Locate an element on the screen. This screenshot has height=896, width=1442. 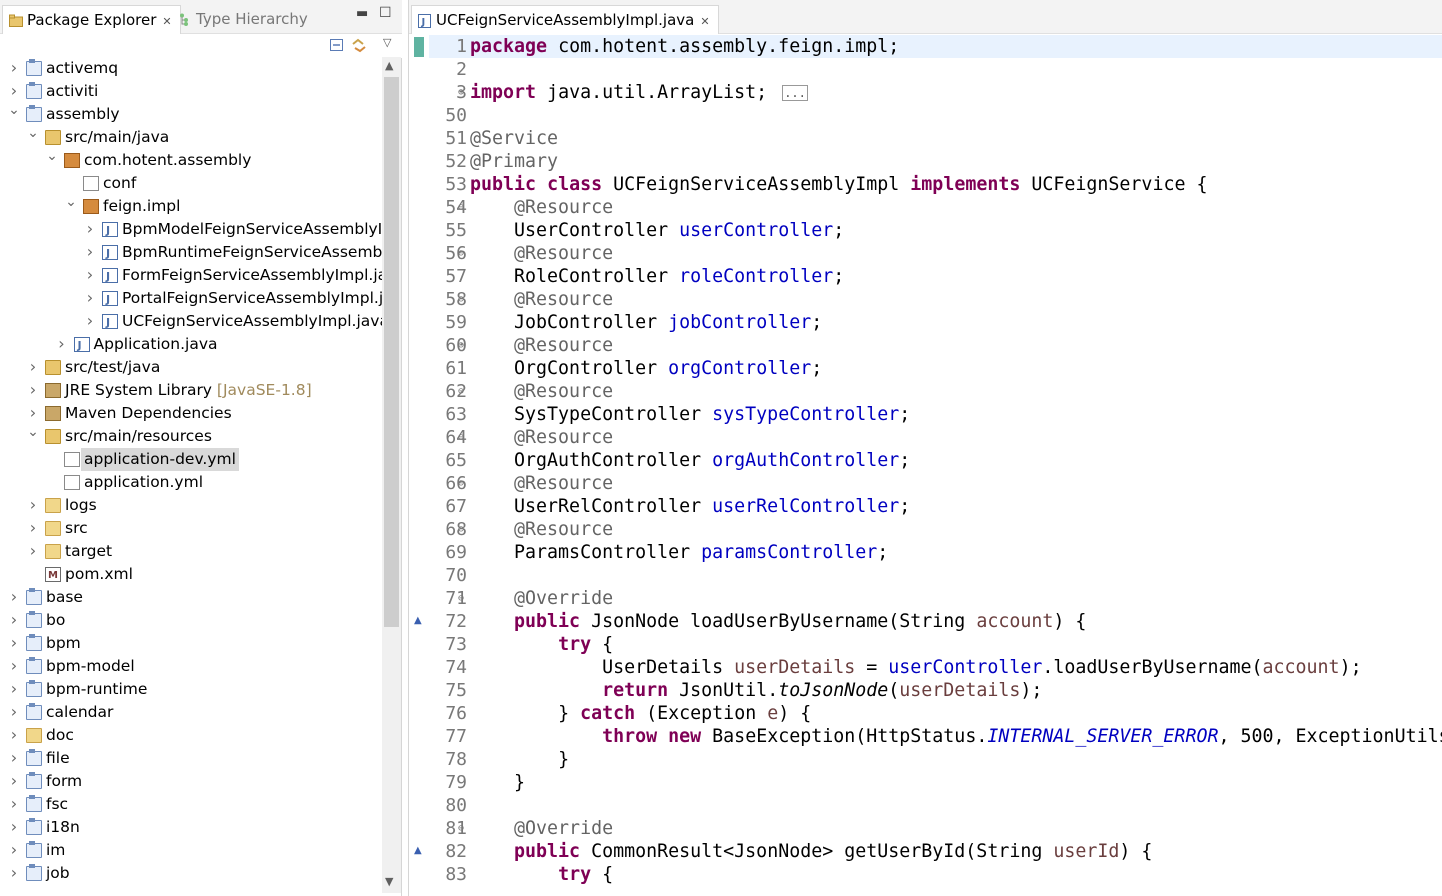
tree-item: › activiti is located at coordinates (191, 91).